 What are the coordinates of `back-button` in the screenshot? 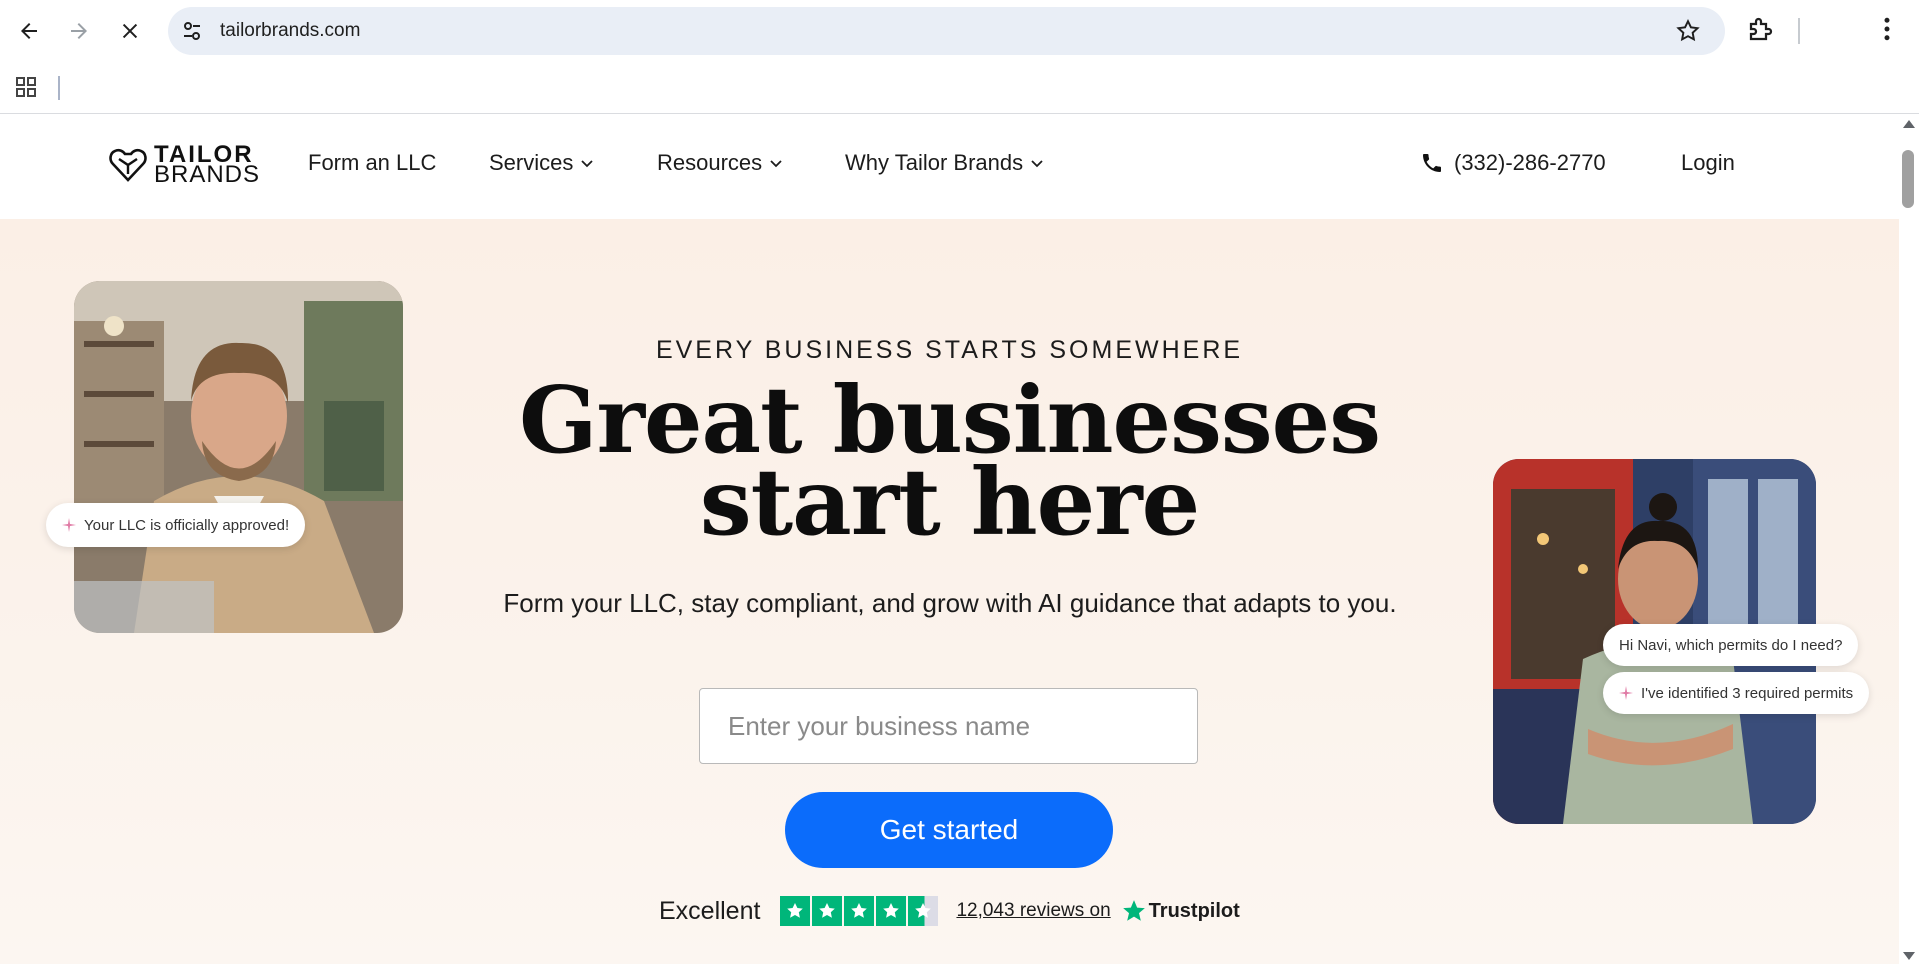 It's located at (29, 31).